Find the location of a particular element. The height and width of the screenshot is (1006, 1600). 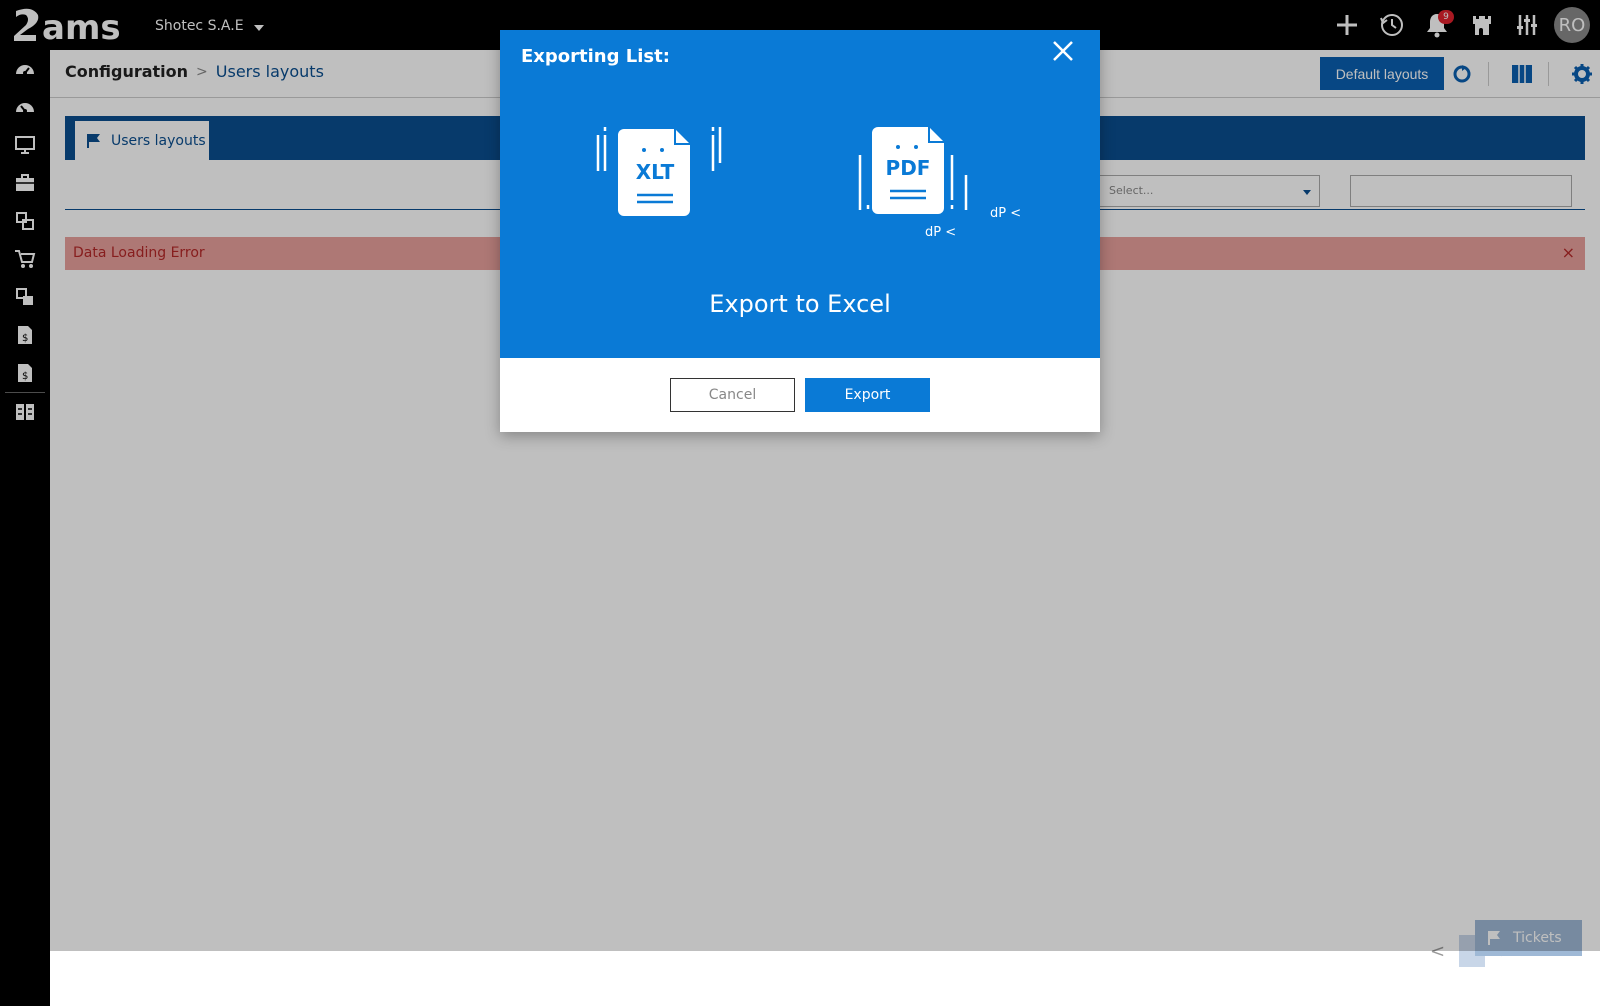

modal-footer: Cancel Export is located at coordinates (800, 395).